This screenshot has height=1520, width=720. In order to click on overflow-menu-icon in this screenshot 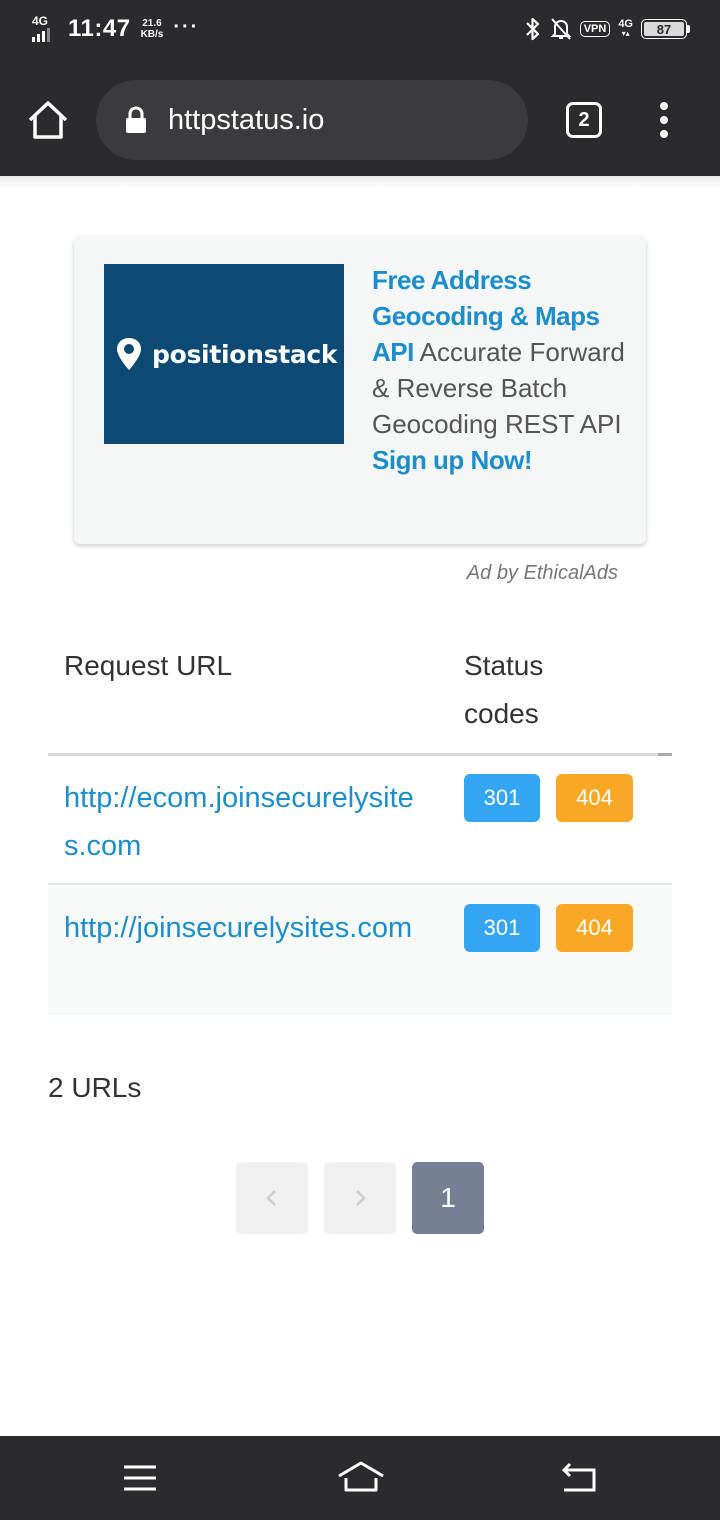, I will do `click(664, 122)`.